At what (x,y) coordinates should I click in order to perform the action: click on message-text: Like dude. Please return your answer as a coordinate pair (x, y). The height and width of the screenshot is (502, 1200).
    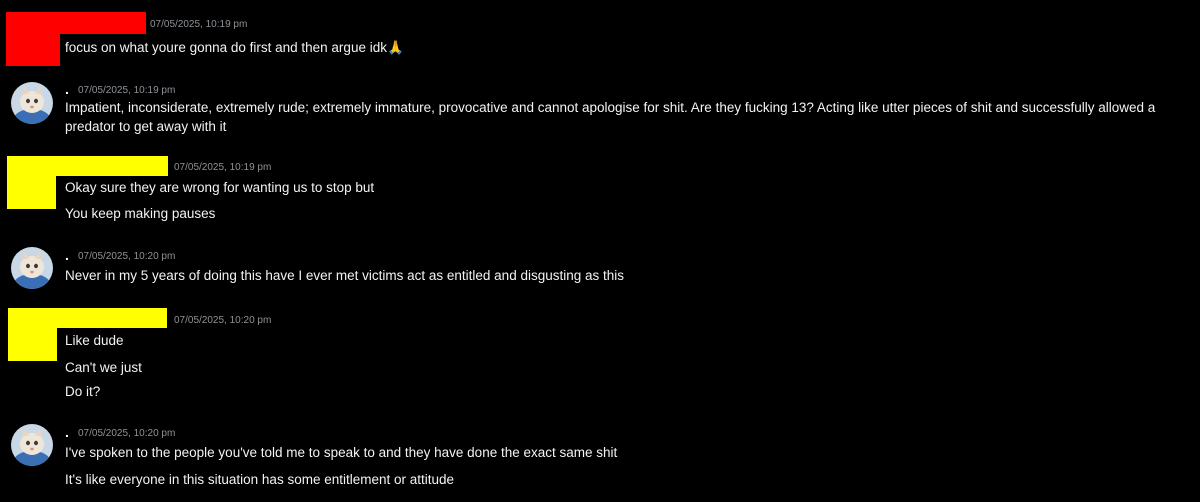
    Looking at the image, I should click on (94, 340).